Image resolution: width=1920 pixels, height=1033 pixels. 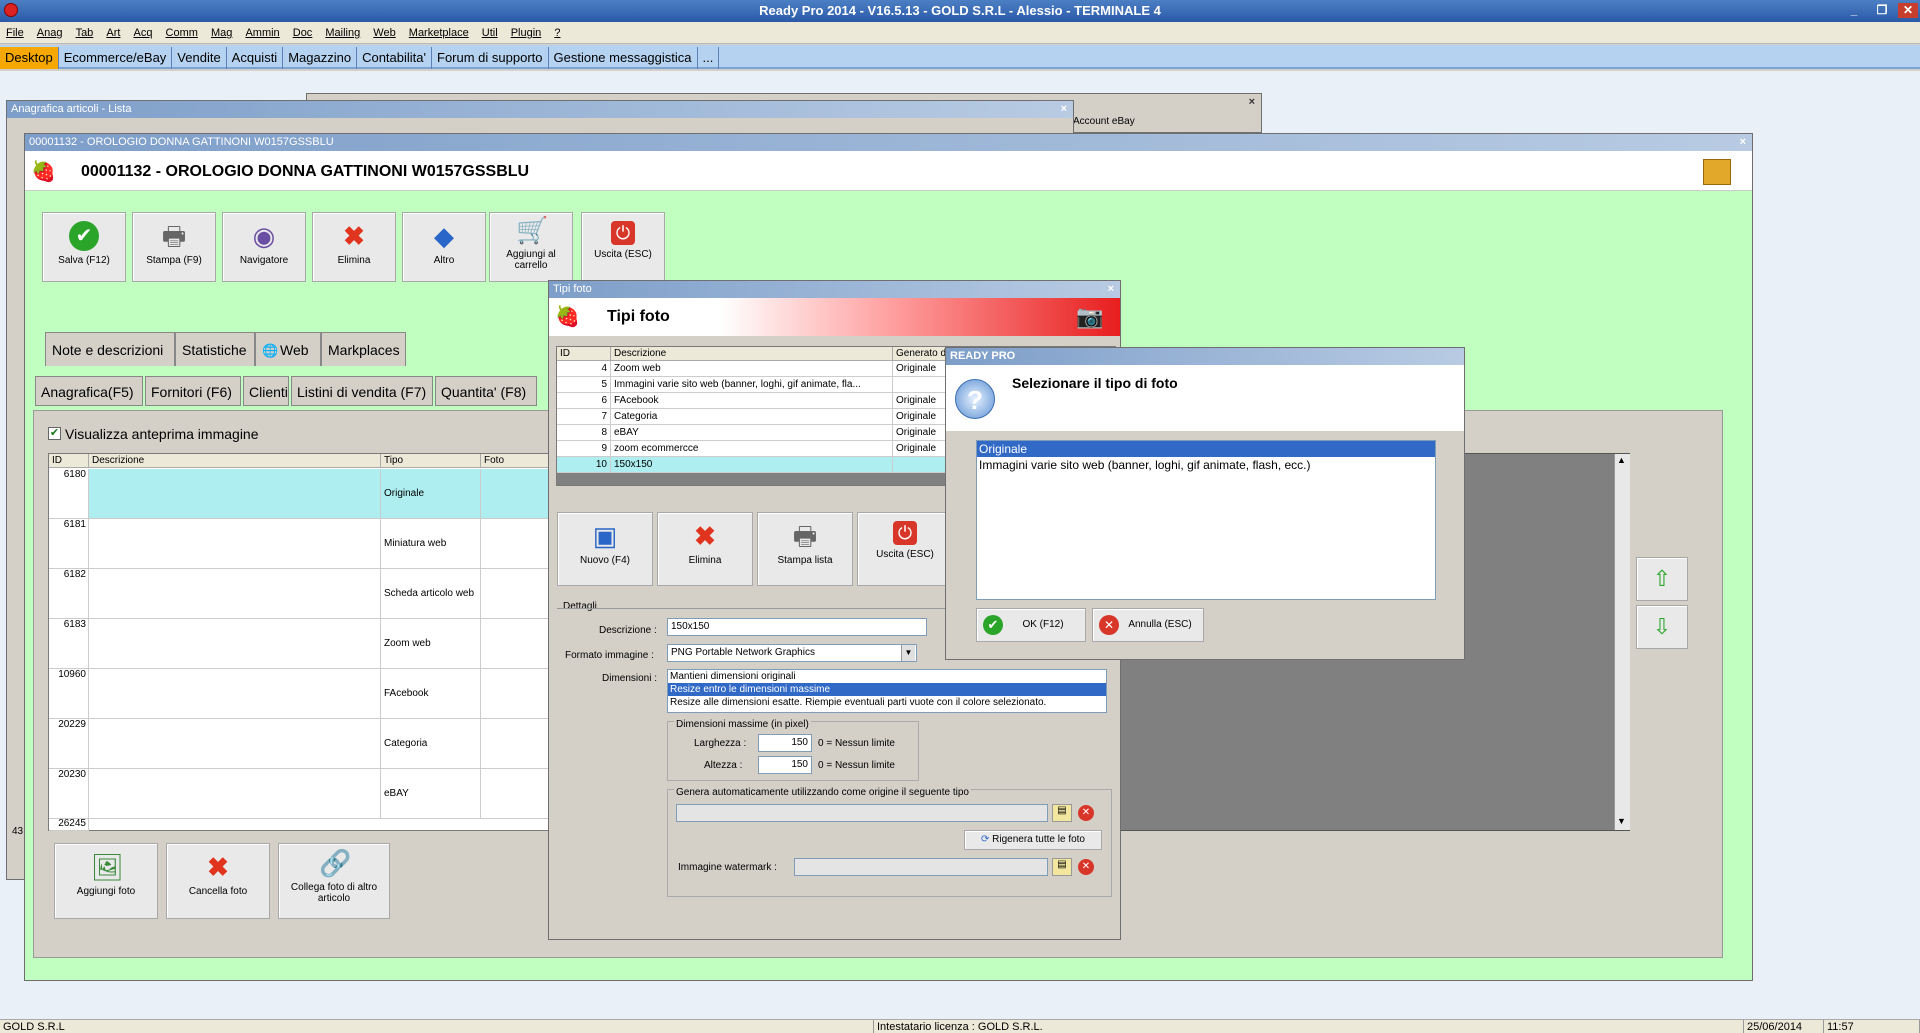 What do you see at coordinates (69, 744) in the screenshot?
I see `table-row-id: 20229` at bounding box center [69, 744].